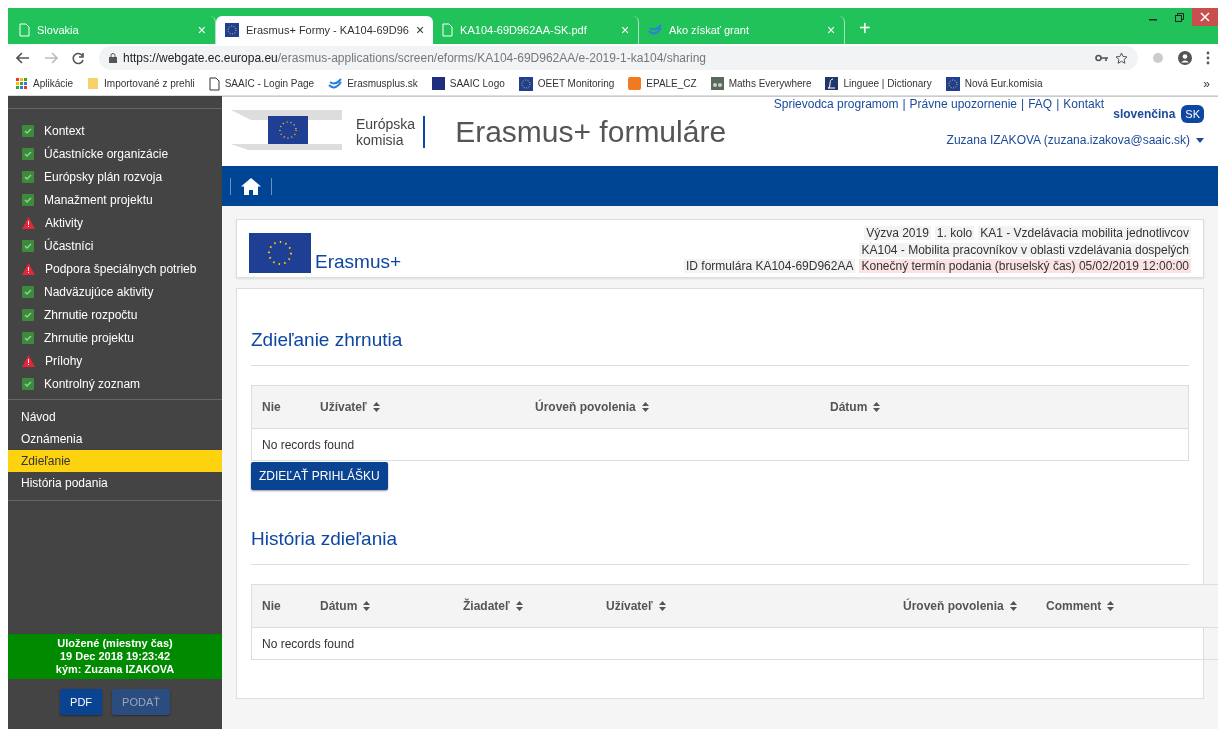 The height and width of the screenshot is (729, 1218). What do you see at coordinates (81, 702) in the screenshot?
I see `sidebar-button: PDF` at bounding box center [81, 702].